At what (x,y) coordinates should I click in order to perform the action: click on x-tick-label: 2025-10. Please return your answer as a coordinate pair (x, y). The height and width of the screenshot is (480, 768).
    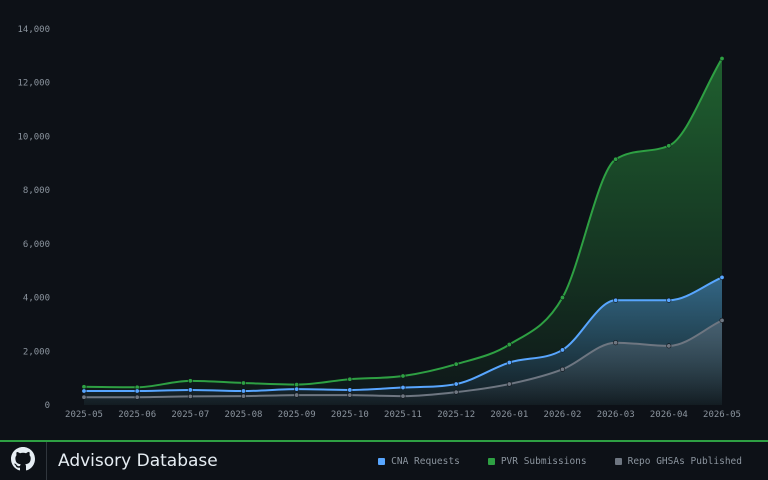
    Looking at the image, I should click on (350, 415).